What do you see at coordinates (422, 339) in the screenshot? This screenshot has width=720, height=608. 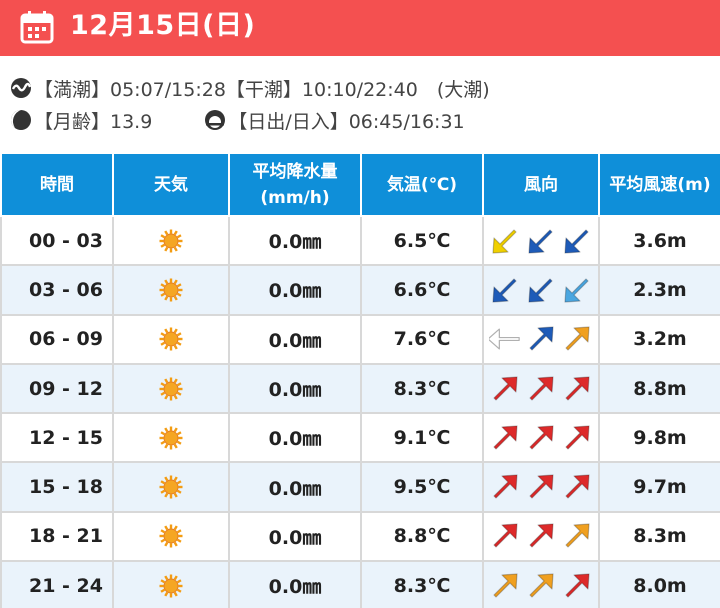 I see `cell-temp: 7.6℃` at bounding box center [422, 339].